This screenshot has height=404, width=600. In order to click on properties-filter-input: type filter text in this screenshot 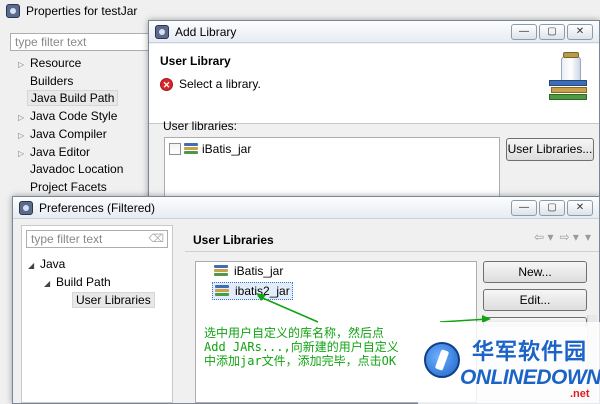, I will do `click(80, 42)`.